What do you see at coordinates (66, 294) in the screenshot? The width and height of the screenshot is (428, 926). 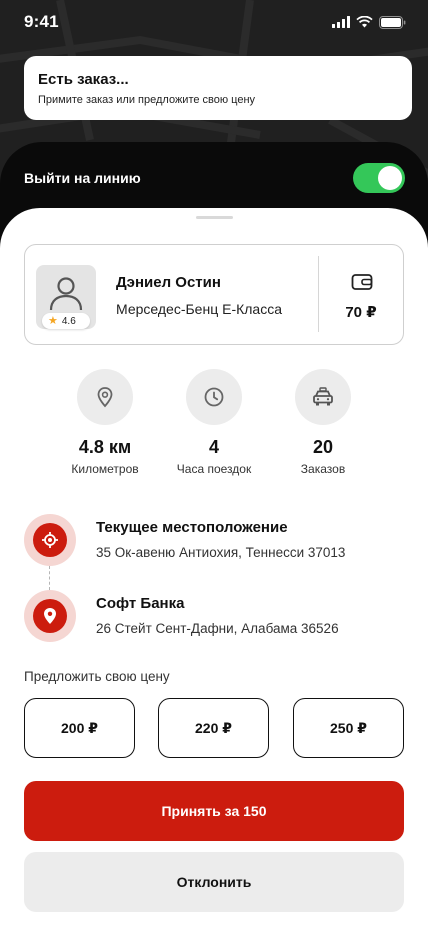 I see `user-icon` at bounding box center [66, 294].